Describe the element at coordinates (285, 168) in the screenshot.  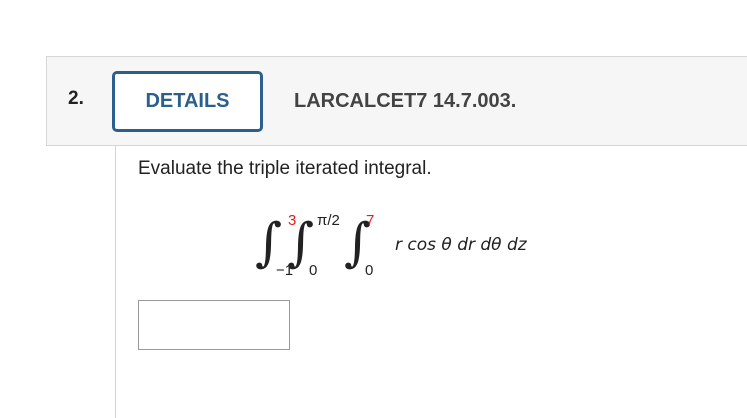
I see `question-prompt: Evaluate the triple iterated integral.` at that location.